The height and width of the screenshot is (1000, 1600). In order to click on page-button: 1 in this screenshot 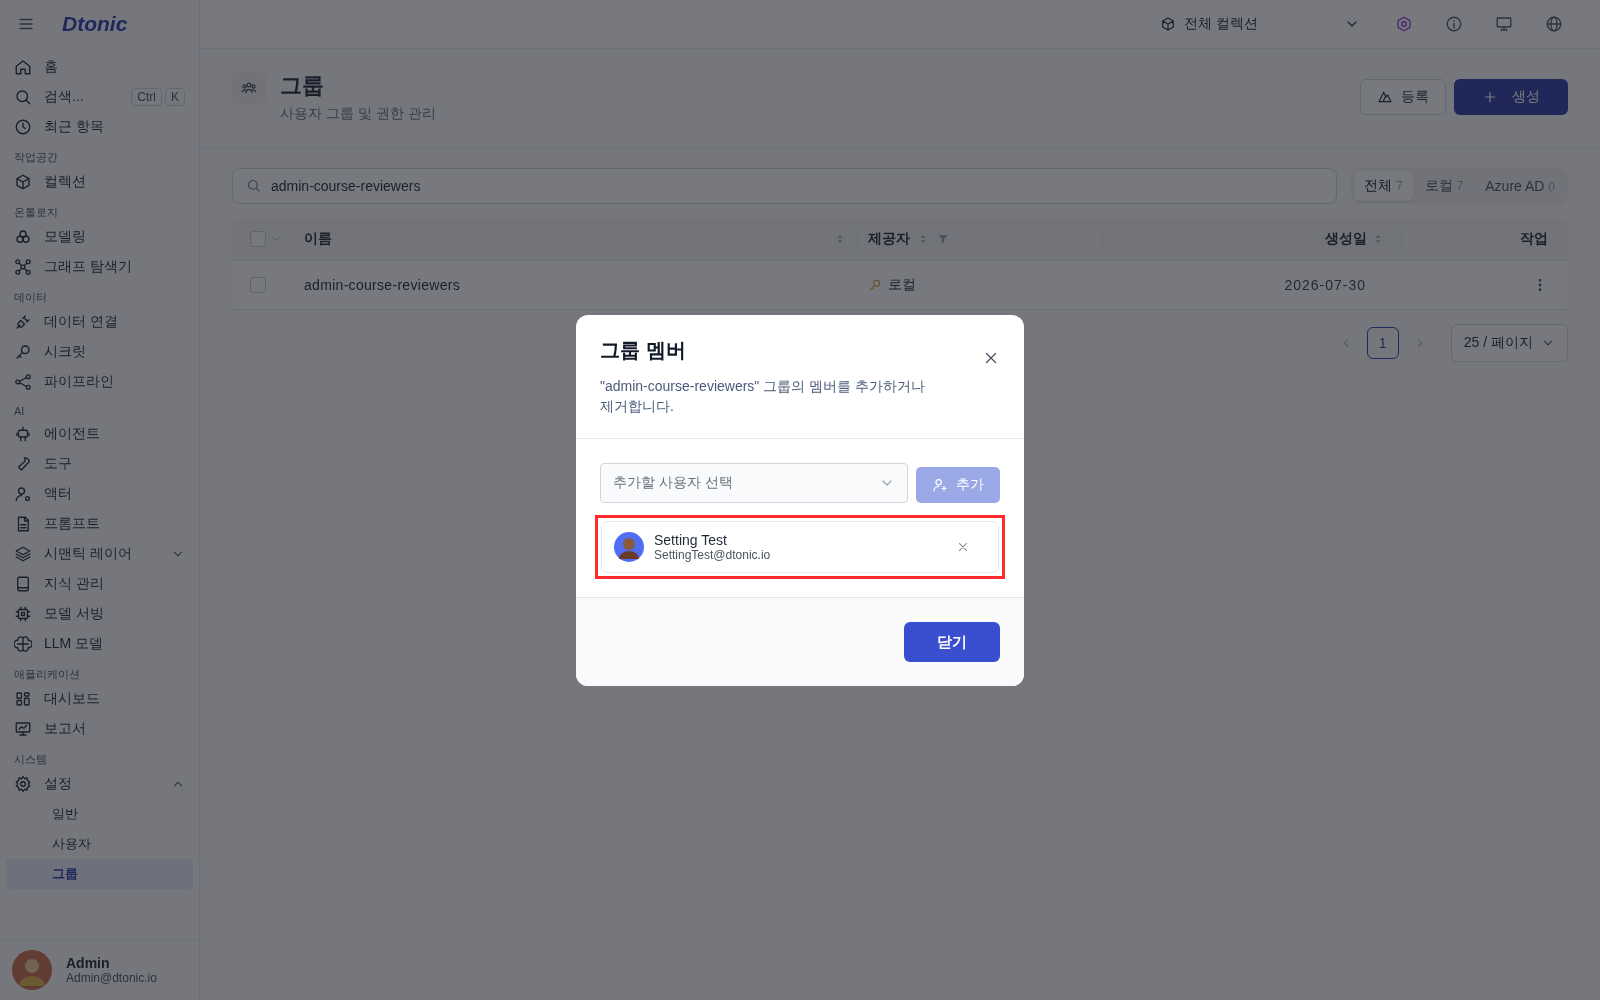, I will do `click(1382, 343)`.